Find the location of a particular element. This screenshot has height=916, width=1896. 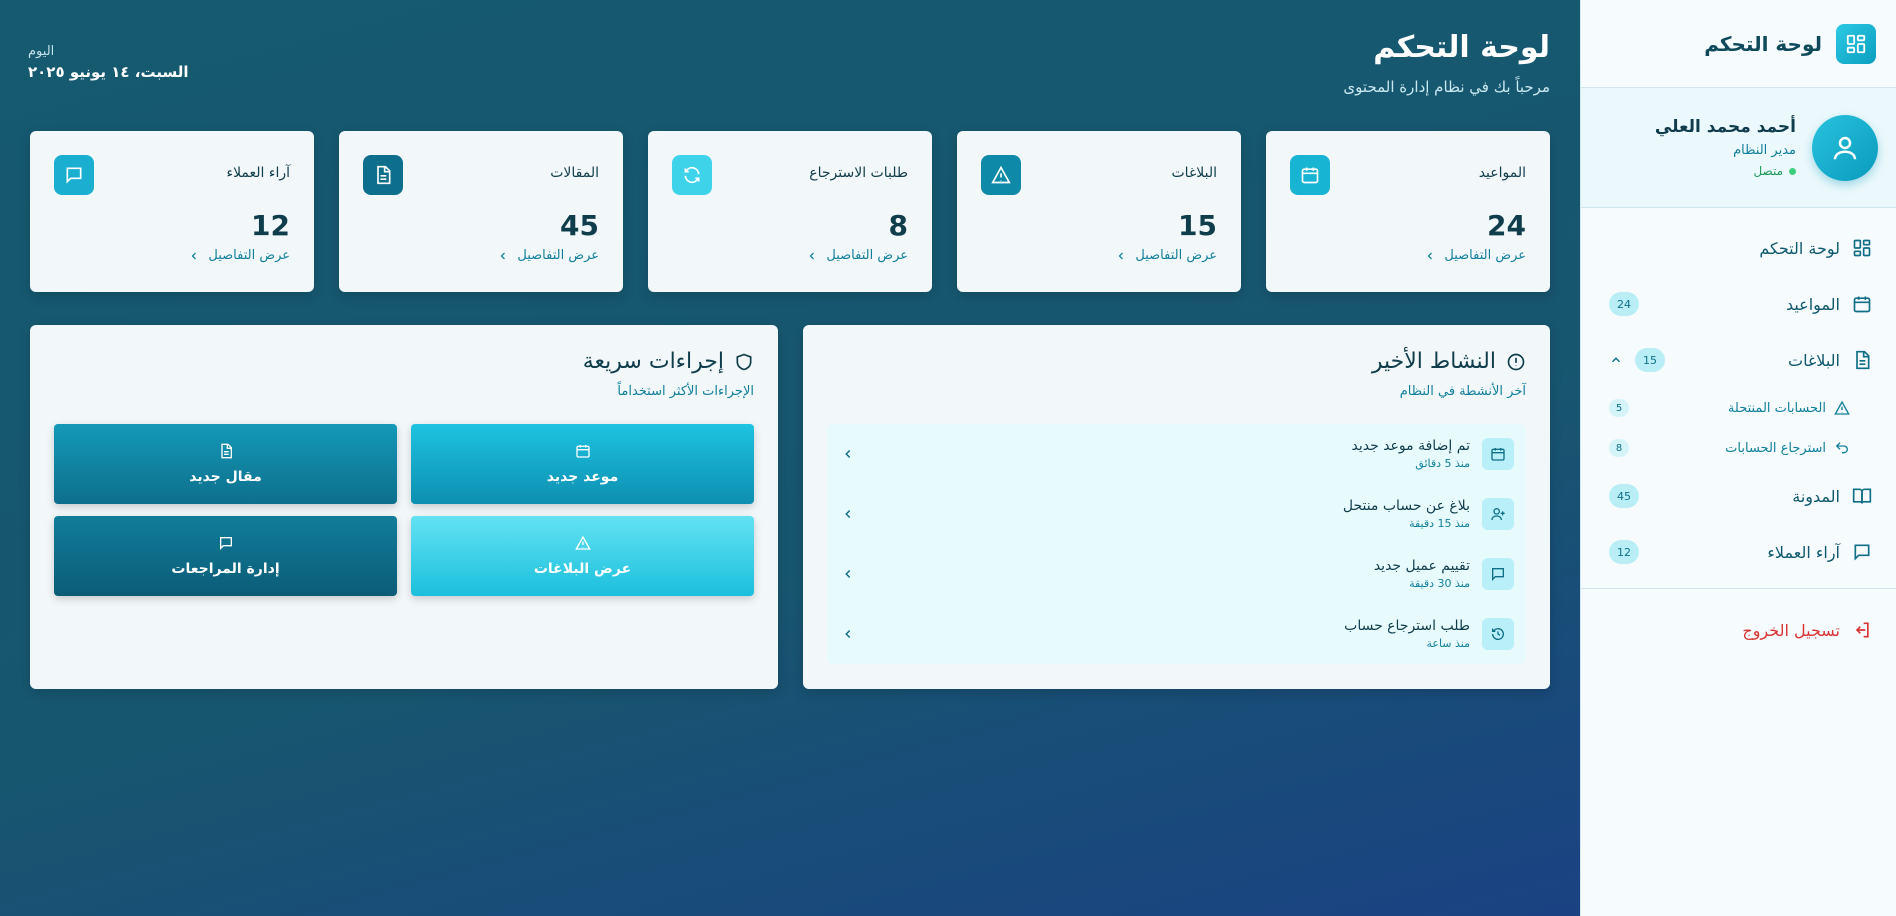

date-value: السبت، ١٤ يونيو ٢٠٢٥ is located at coordinates (108, 72).